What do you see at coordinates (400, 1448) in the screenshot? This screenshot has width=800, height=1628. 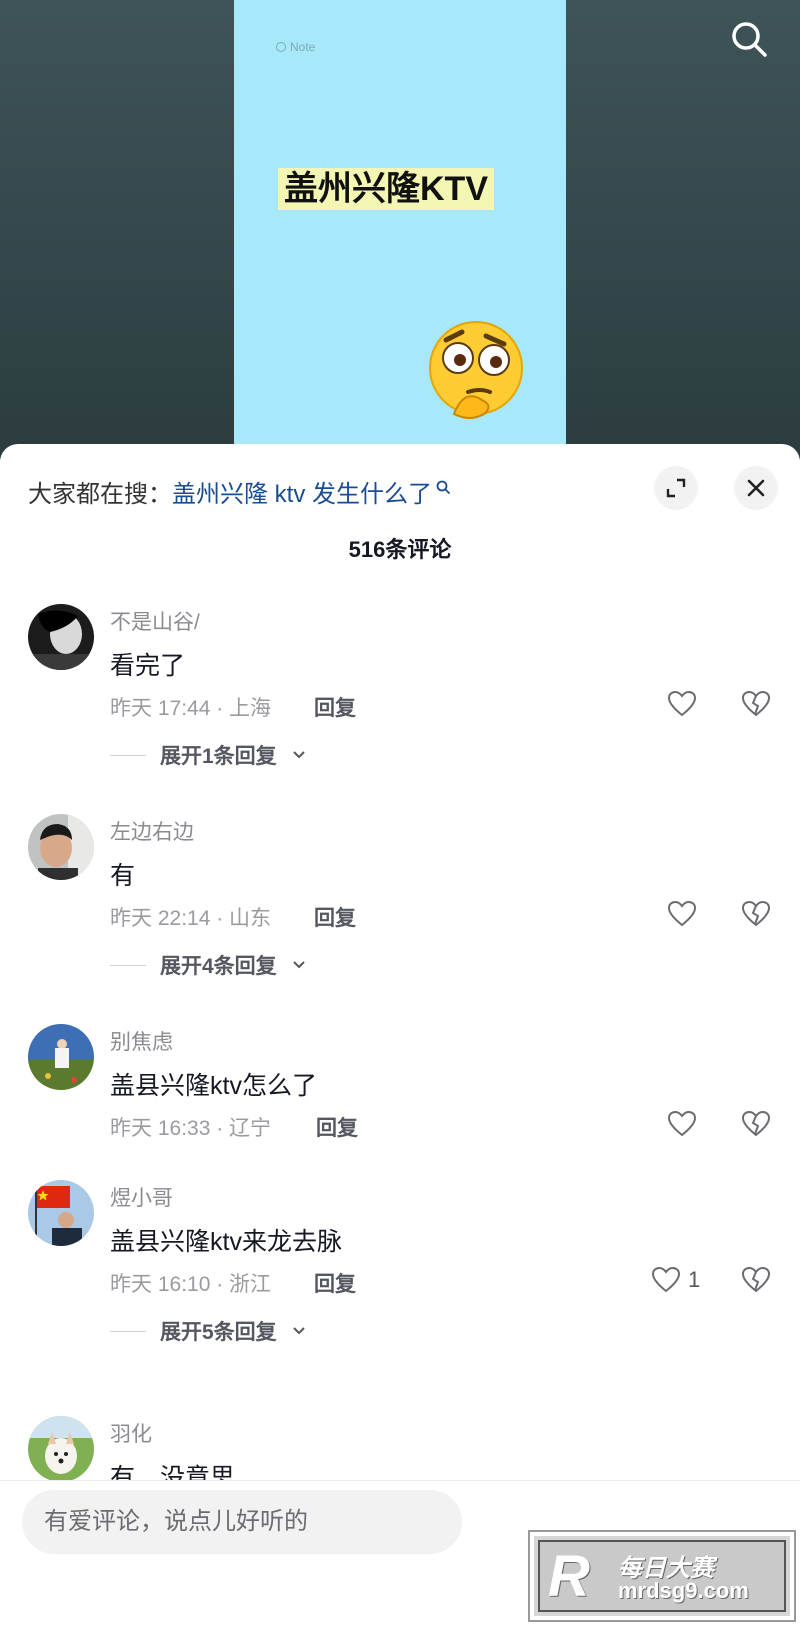 I see `comment-item: 羽化 有，没意思` at bounding box center [400, 1448].